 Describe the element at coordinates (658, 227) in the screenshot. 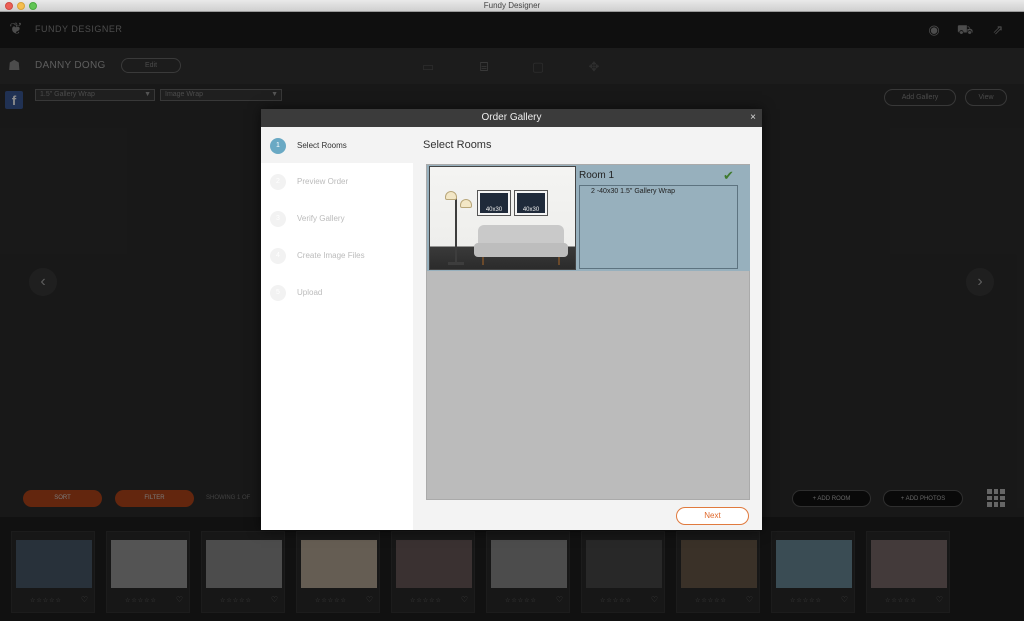

I see `room-items-box: 2 -40x30 1.5" Gallery Wrap` at that location.